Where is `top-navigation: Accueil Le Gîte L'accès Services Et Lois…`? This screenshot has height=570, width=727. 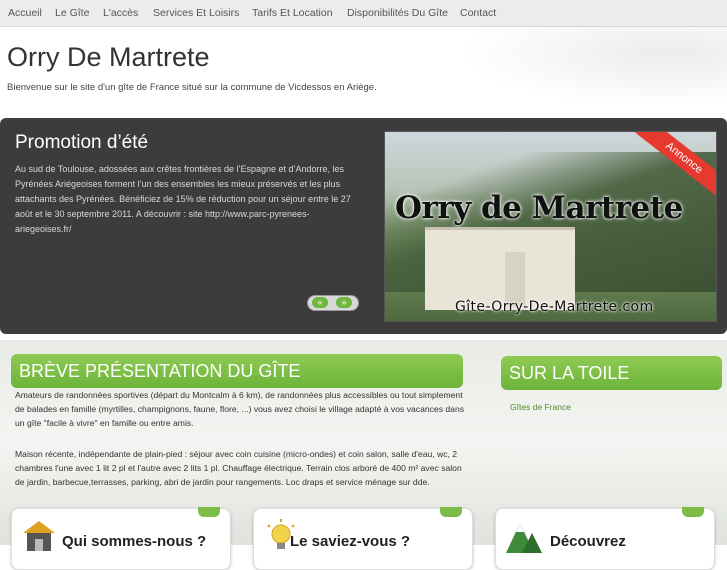 top-navigation: Accueil Le Gîte L'accès Services Et Lois… is located at coordinates (363, 13).